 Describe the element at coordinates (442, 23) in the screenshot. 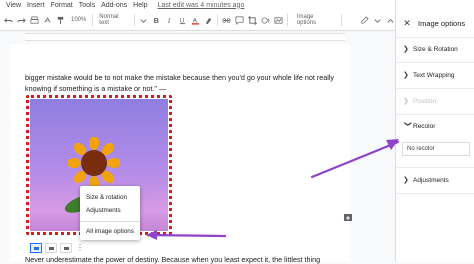

I see `panel-title: Image options` at that location.